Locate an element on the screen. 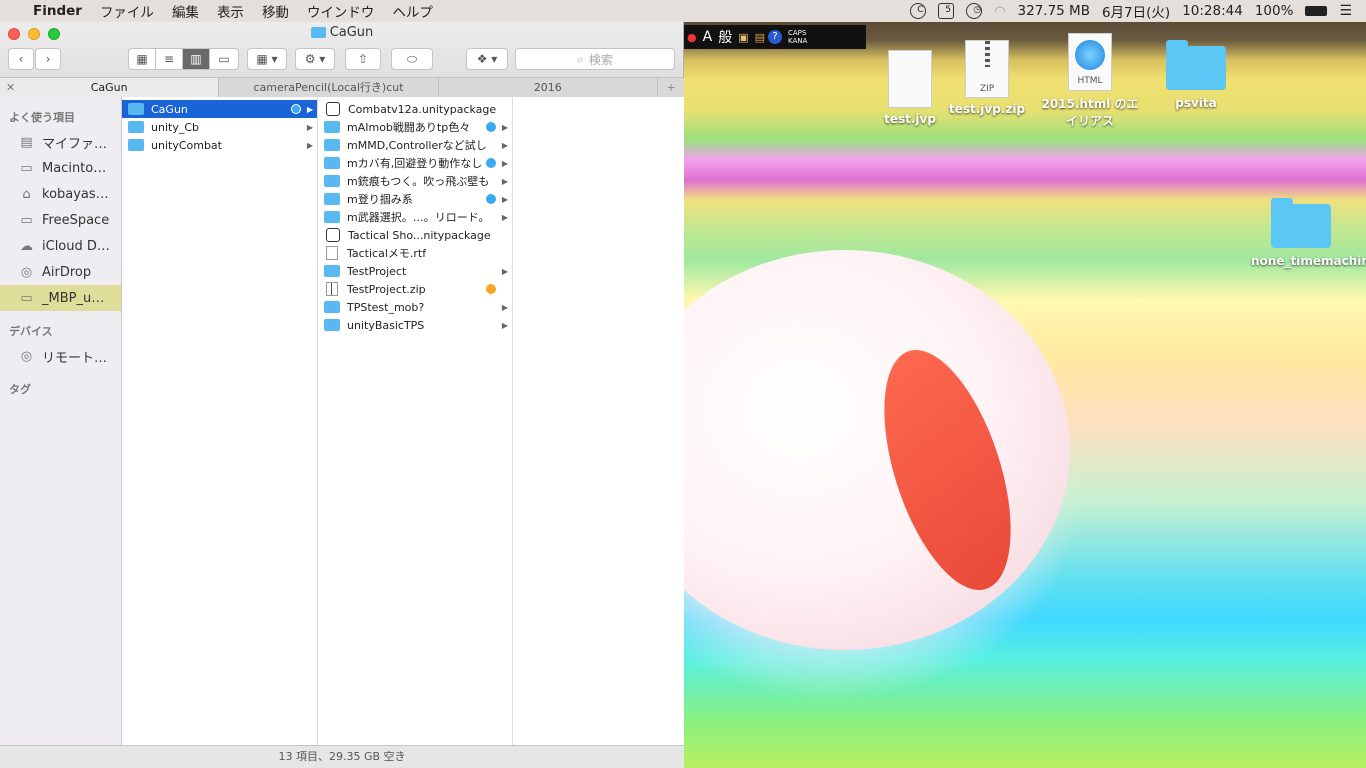 Image resolution: width=1366 pixels, height=768 pixels. list-item: TestProject.zip is located at coordinates (415, 289).